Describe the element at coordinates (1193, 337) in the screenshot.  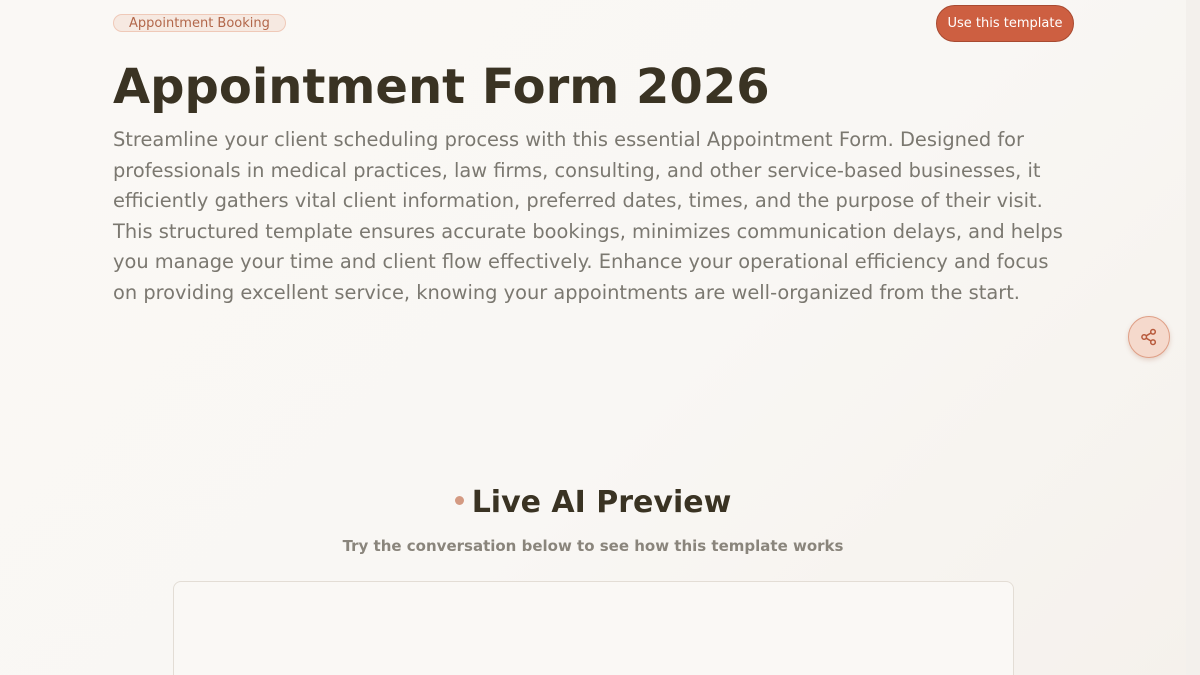
I see `scrollbar-track` at that location.